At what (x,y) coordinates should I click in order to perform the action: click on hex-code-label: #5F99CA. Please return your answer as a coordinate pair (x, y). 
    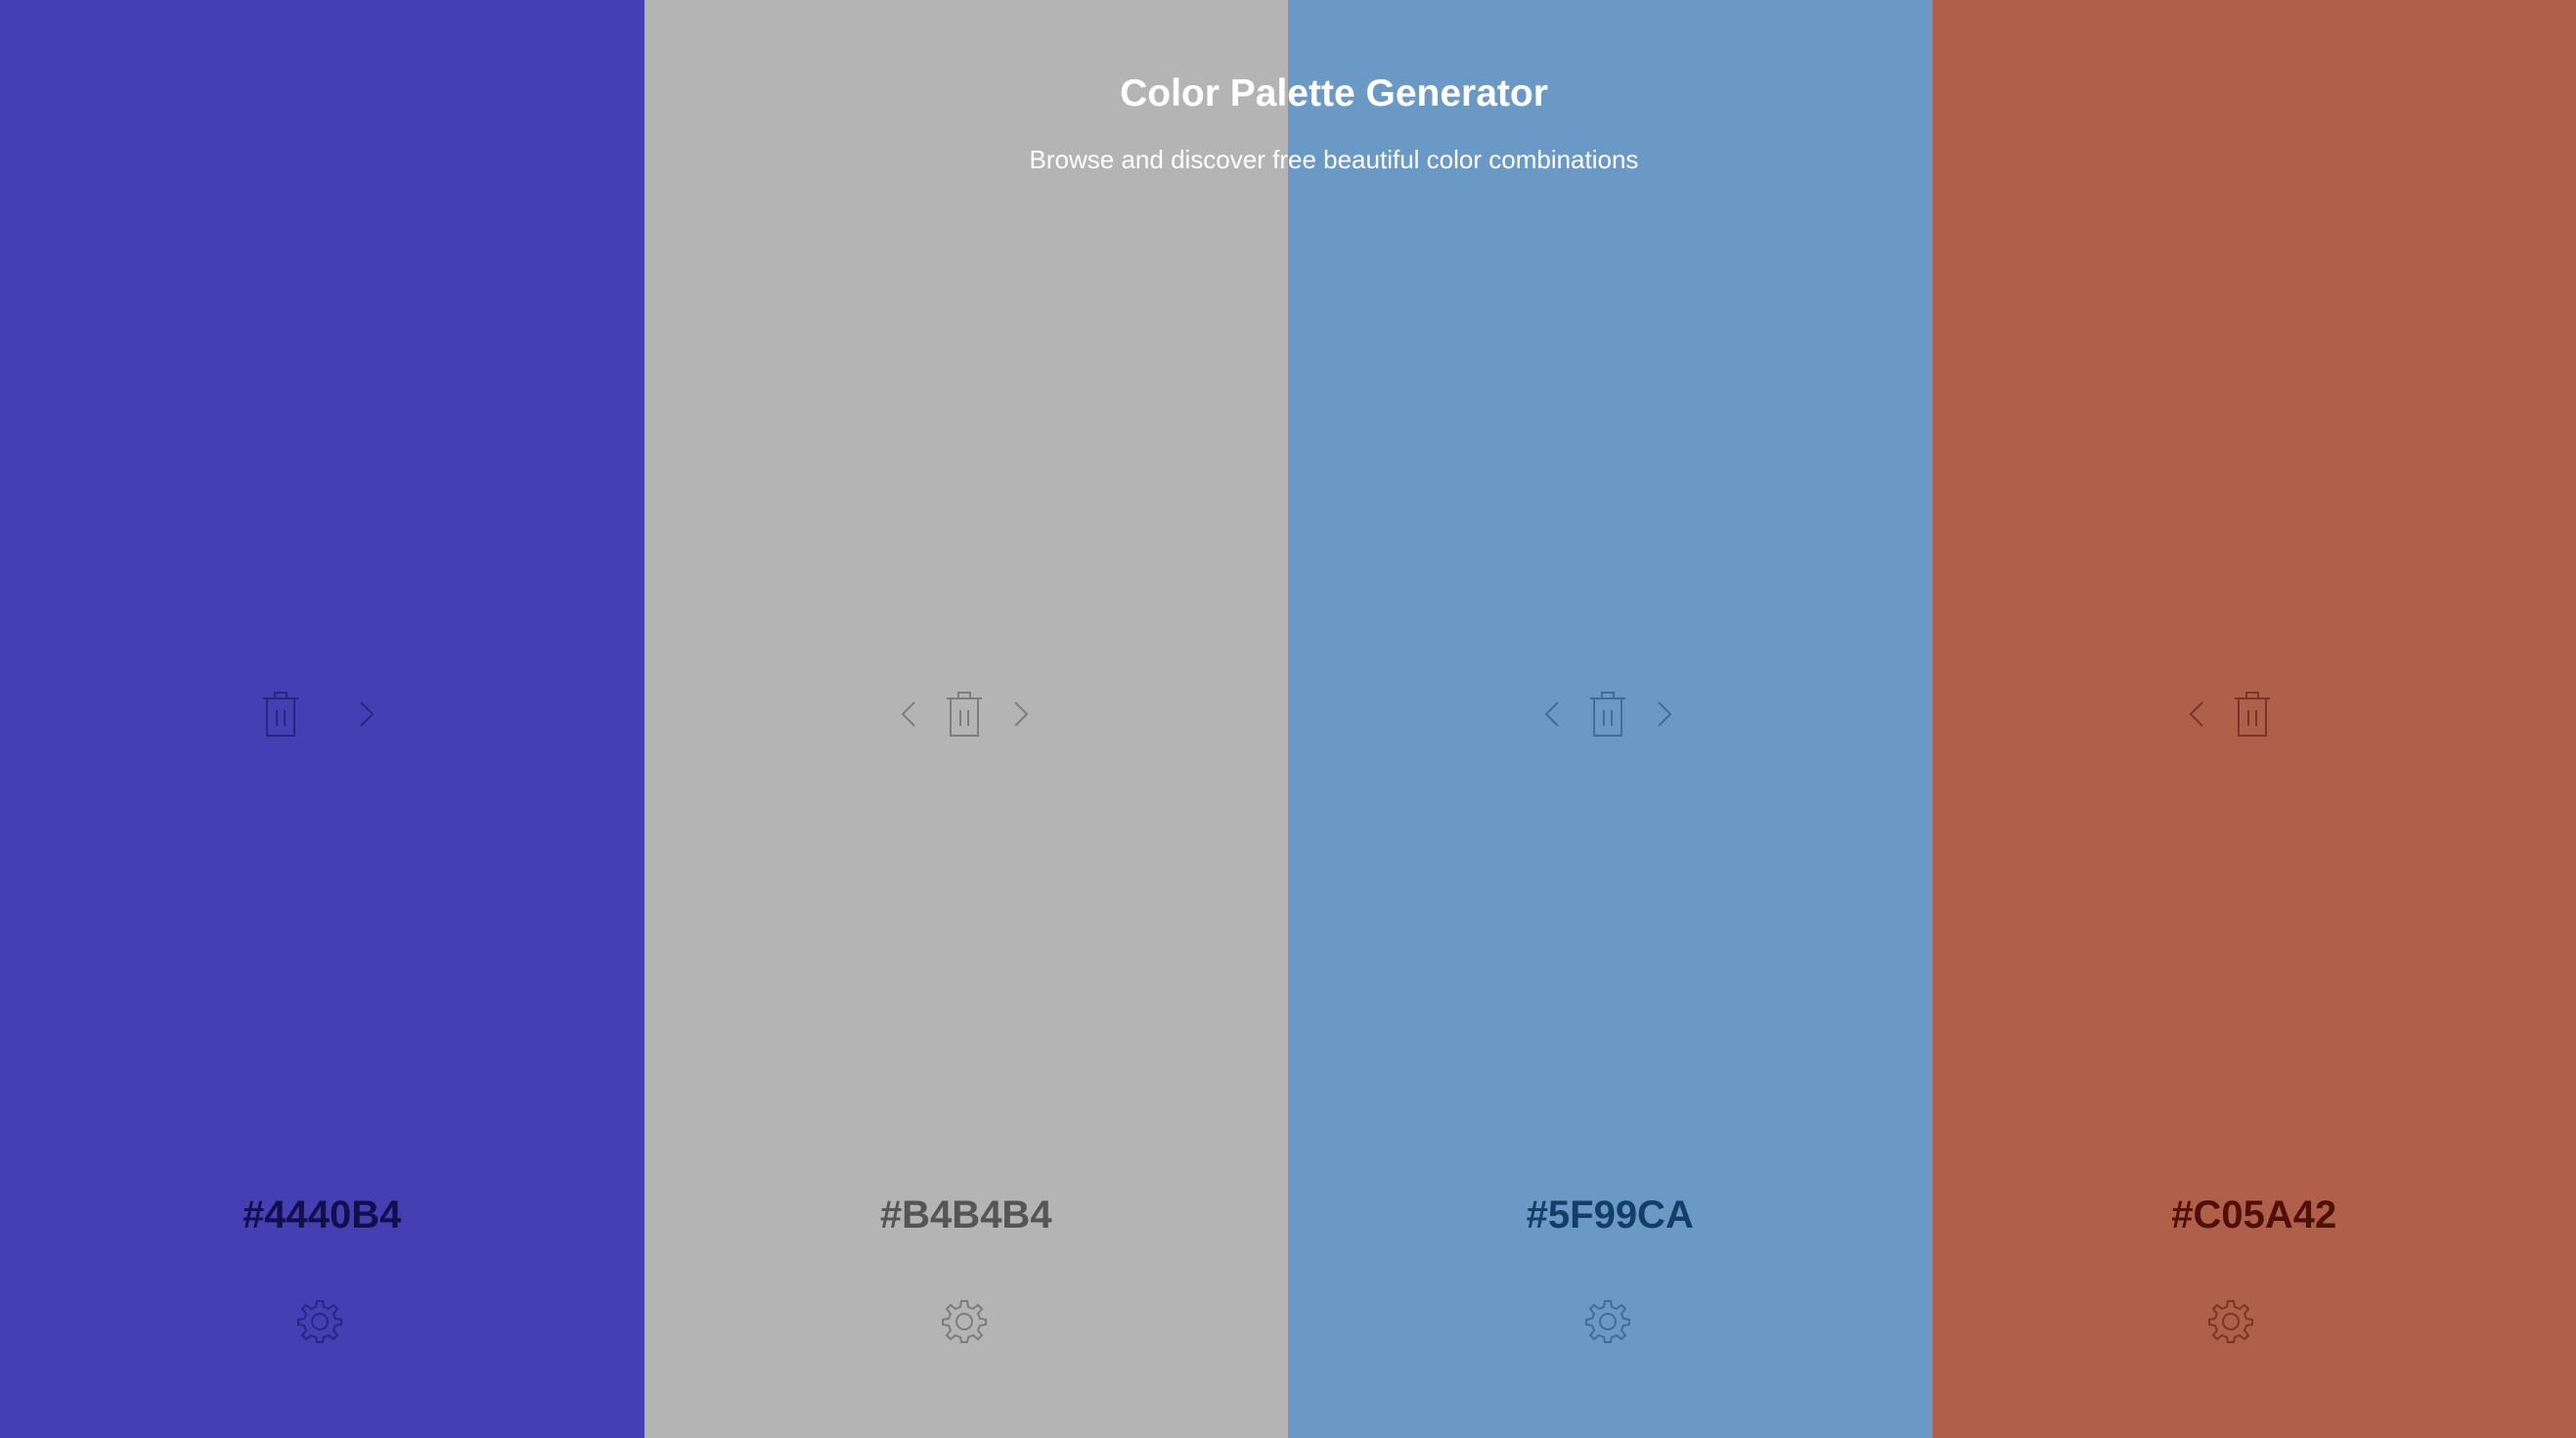
    Looking at the image, I should click on (1610, 1215).